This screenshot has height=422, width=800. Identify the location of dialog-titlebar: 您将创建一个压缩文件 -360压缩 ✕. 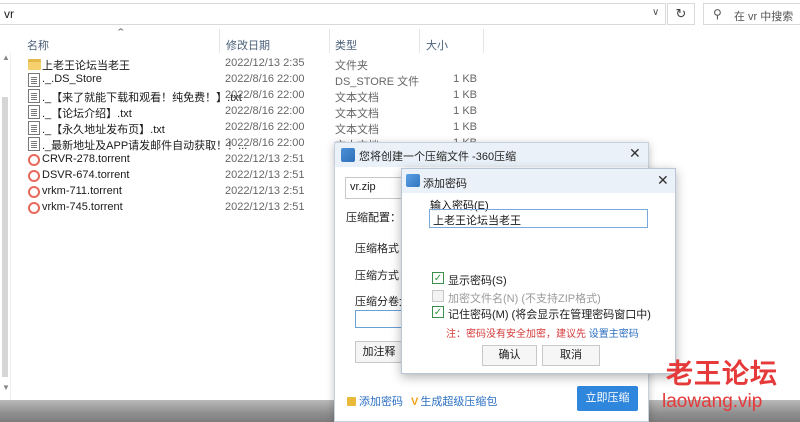
(491, 155).